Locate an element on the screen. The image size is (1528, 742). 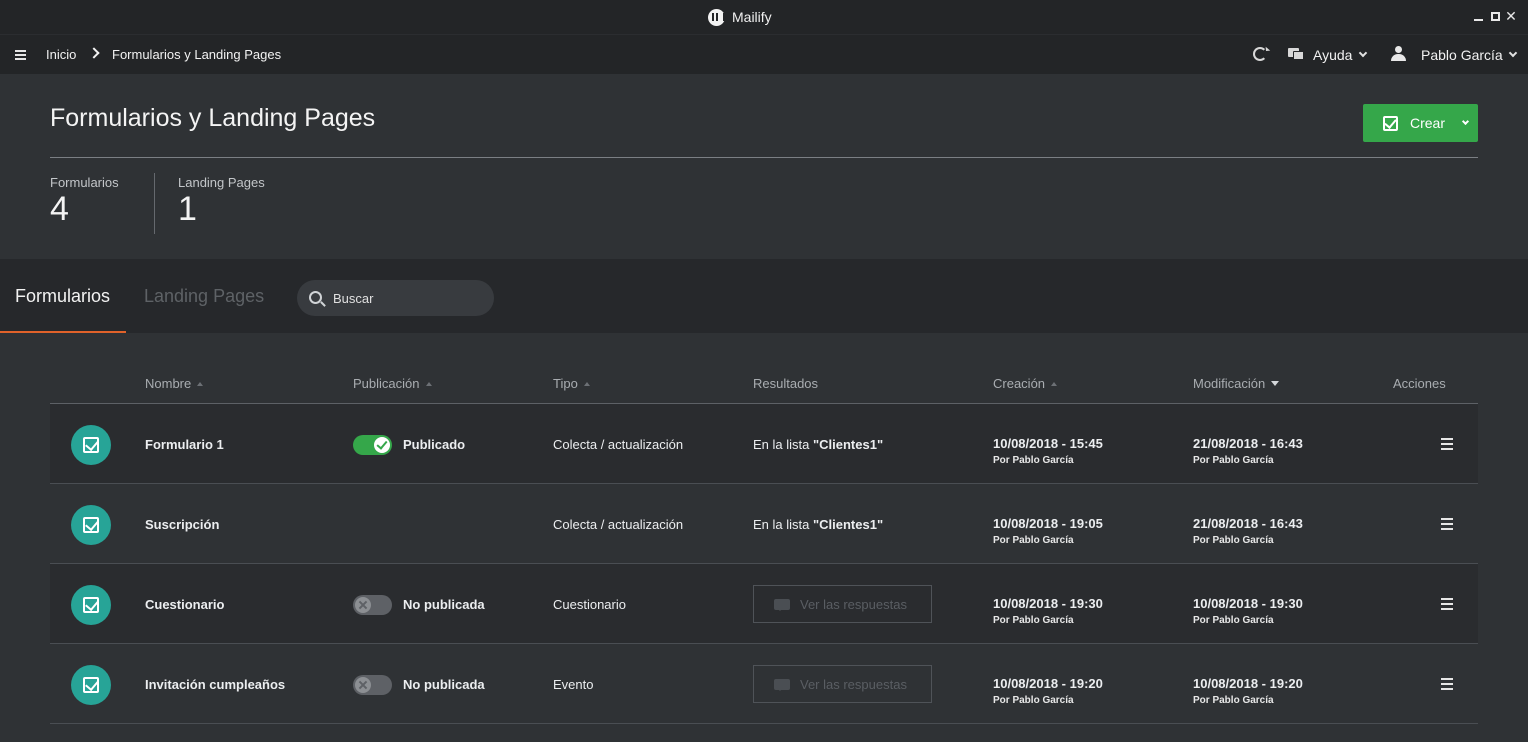
hamburger-icon is located at coordinates (20, 55).